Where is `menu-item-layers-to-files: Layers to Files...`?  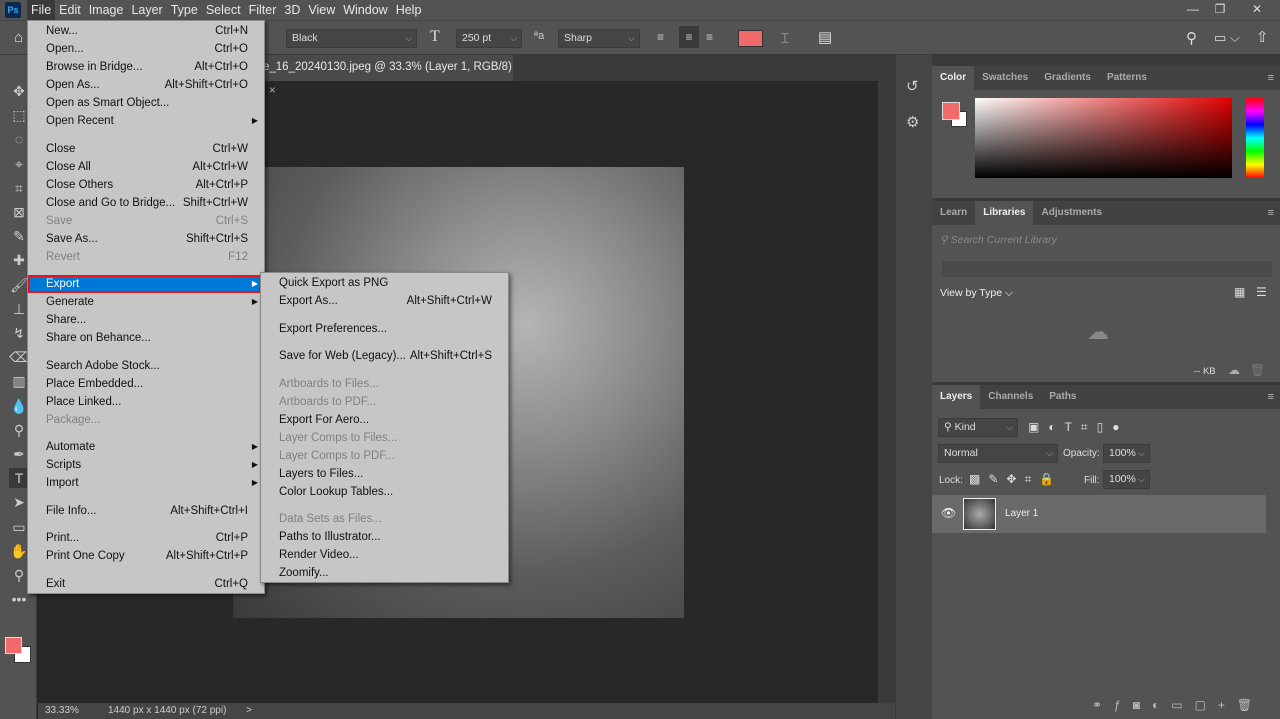 menu-item-layers-to-files: Layers to Files... is located at coordinates (384, 474).